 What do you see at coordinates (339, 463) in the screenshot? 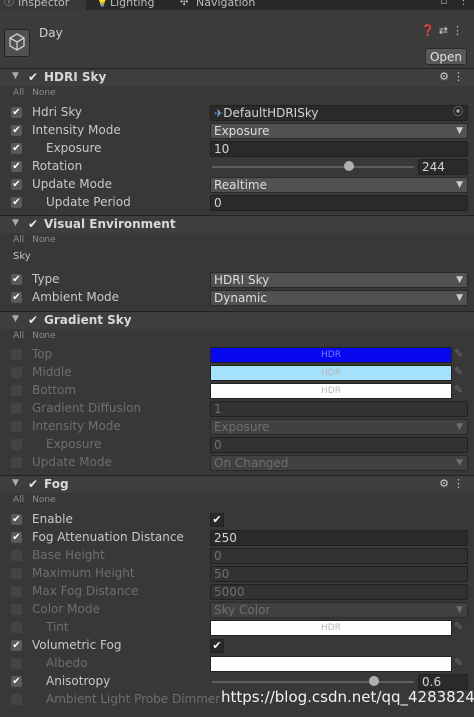
I see `update-mode-dropdown: On Changed ▼` at bounding box center [339, 463].